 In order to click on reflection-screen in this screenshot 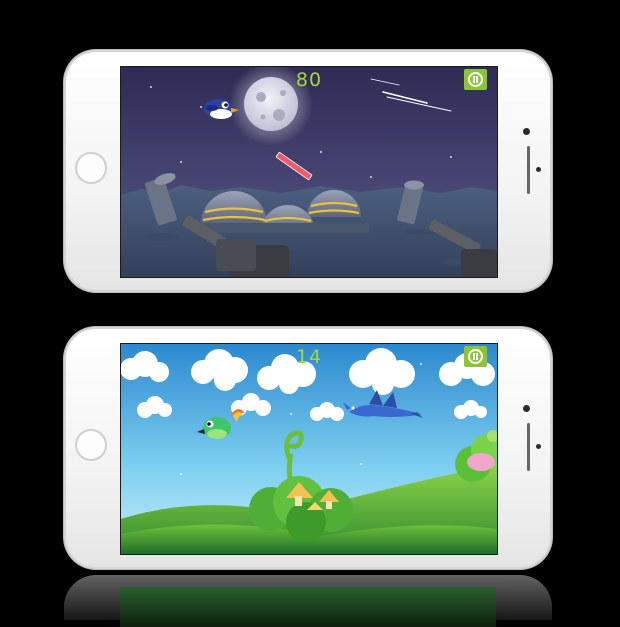, I will do `click(308, 607)`.